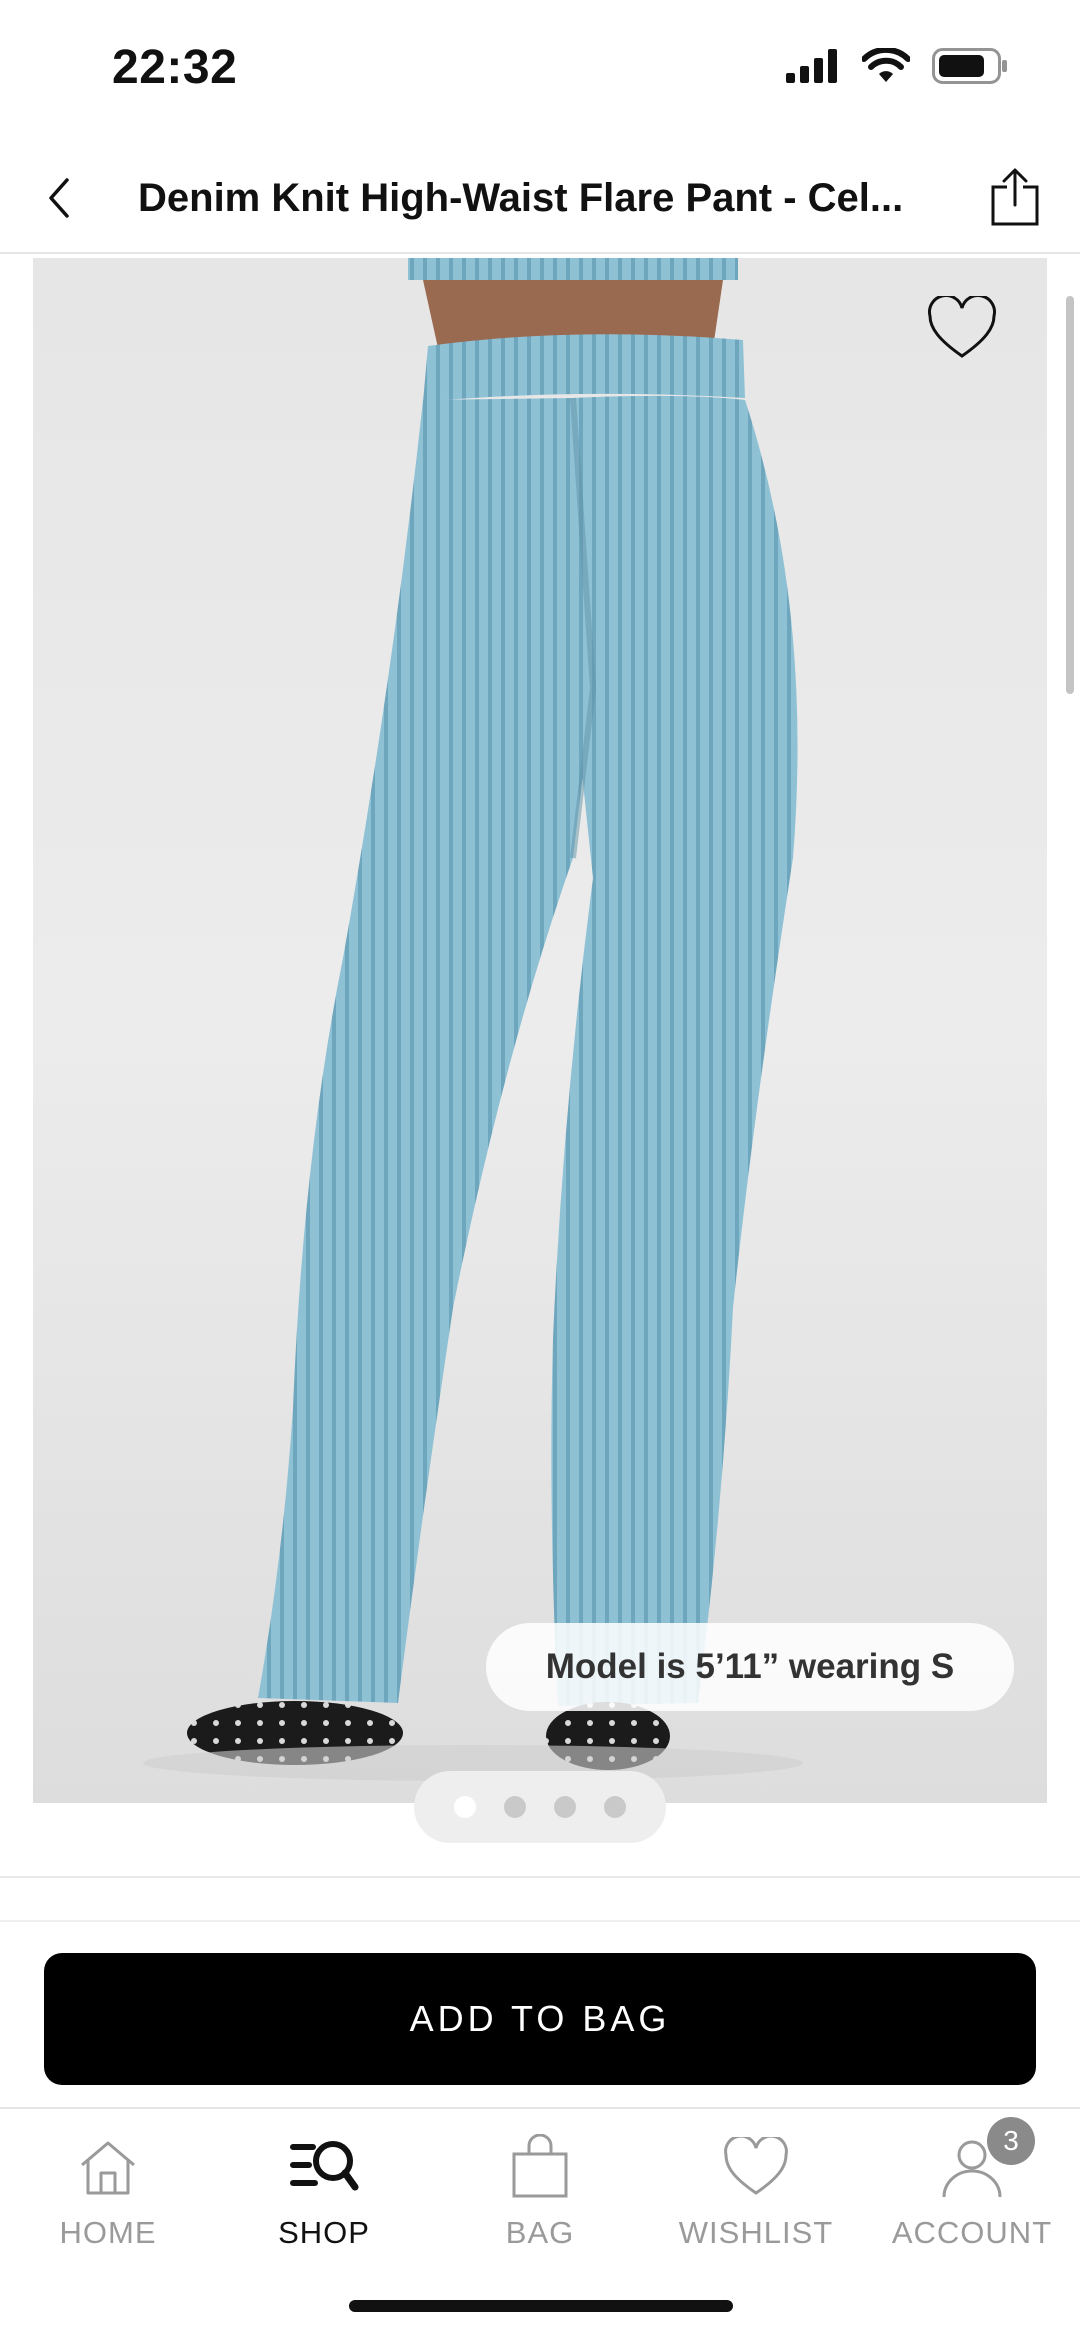  I want to click on tab-home: HOME, so click(108, 2184).